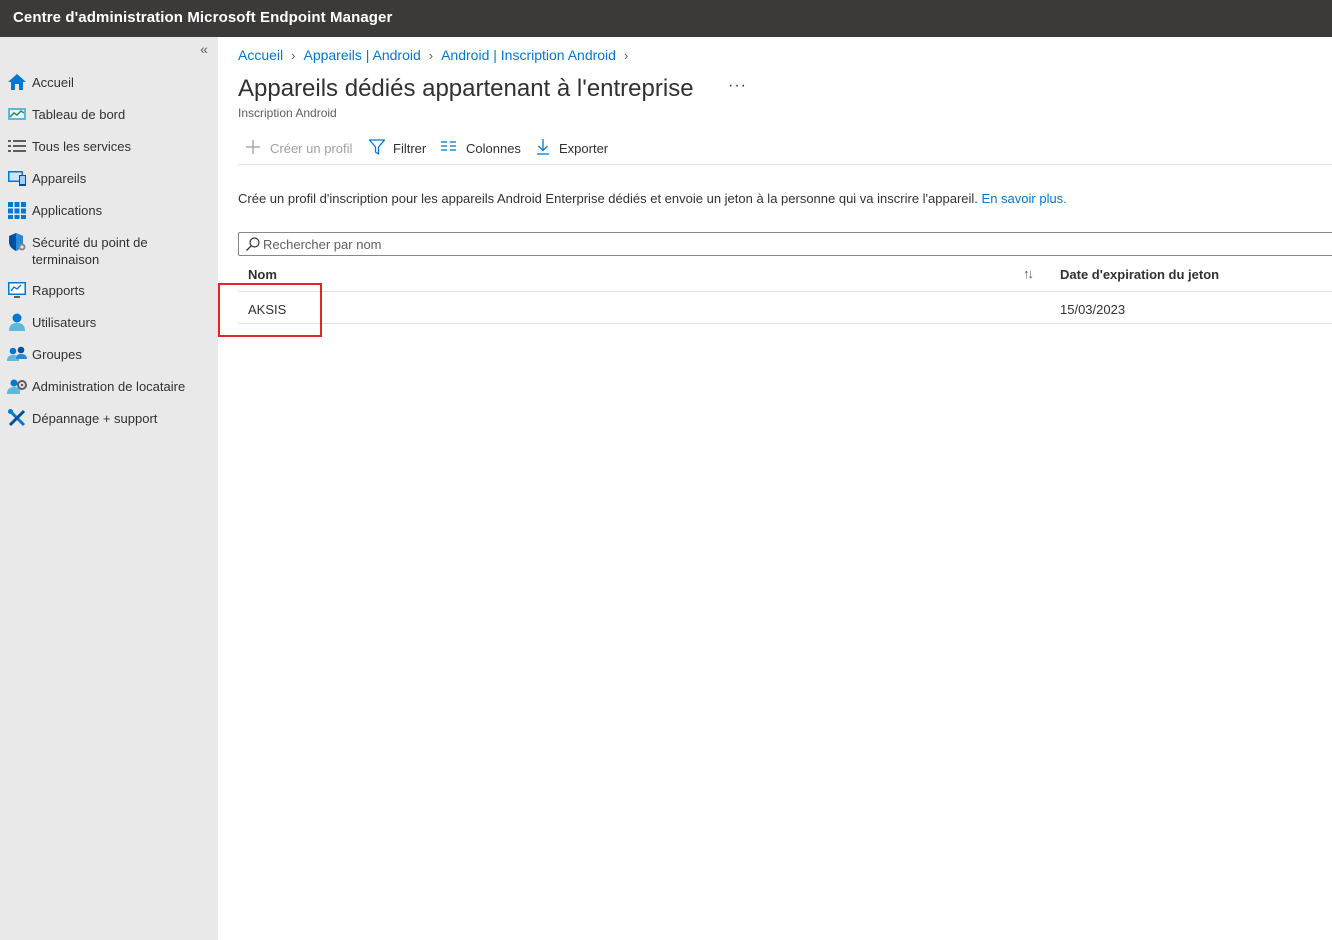 The height and width of the screenshot is (940, 1332). I want to click on devices-icon, so click(17, 178).